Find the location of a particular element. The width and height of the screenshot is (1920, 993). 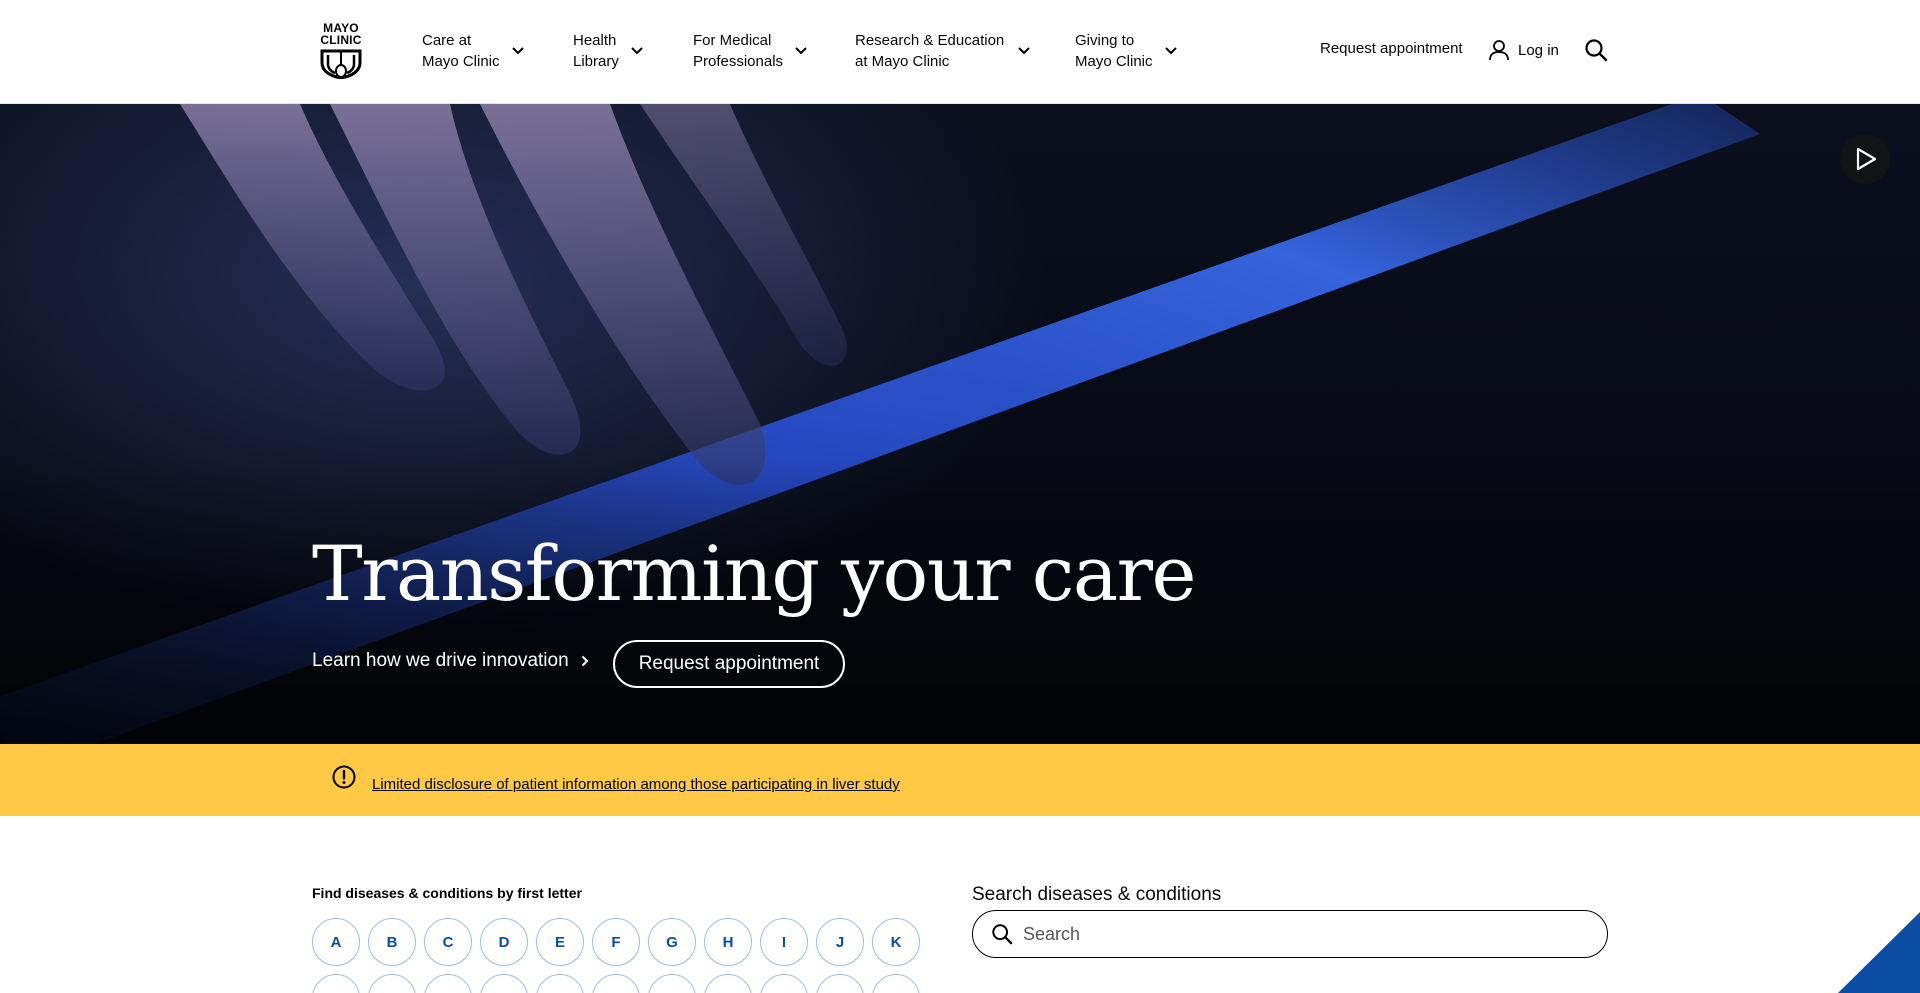

shield-logo-icon is located at coordinates (341, 64).